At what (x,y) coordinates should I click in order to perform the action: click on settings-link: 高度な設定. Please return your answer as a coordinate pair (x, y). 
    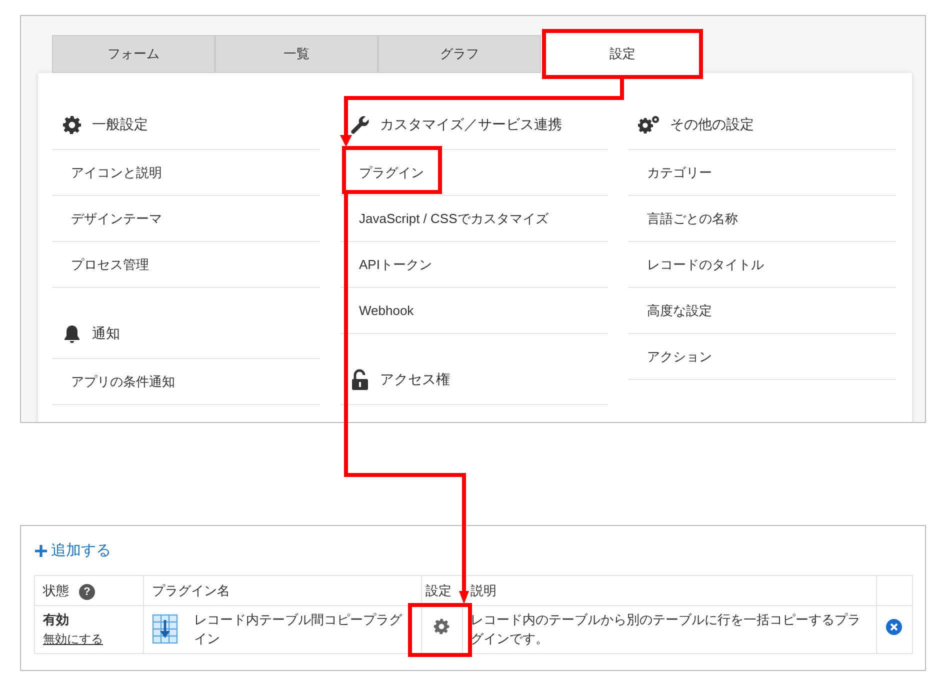
    Looking at the image, I should click on (679, 310).